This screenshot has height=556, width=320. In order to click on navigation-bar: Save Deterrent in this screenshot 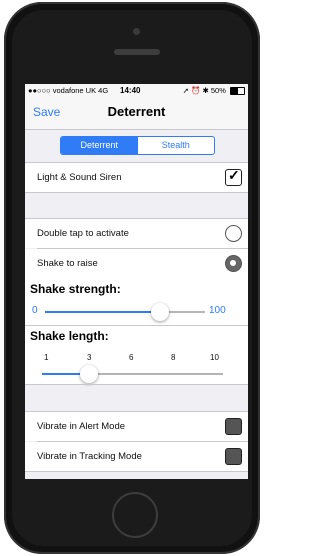, I will do `click(136, 114)`.